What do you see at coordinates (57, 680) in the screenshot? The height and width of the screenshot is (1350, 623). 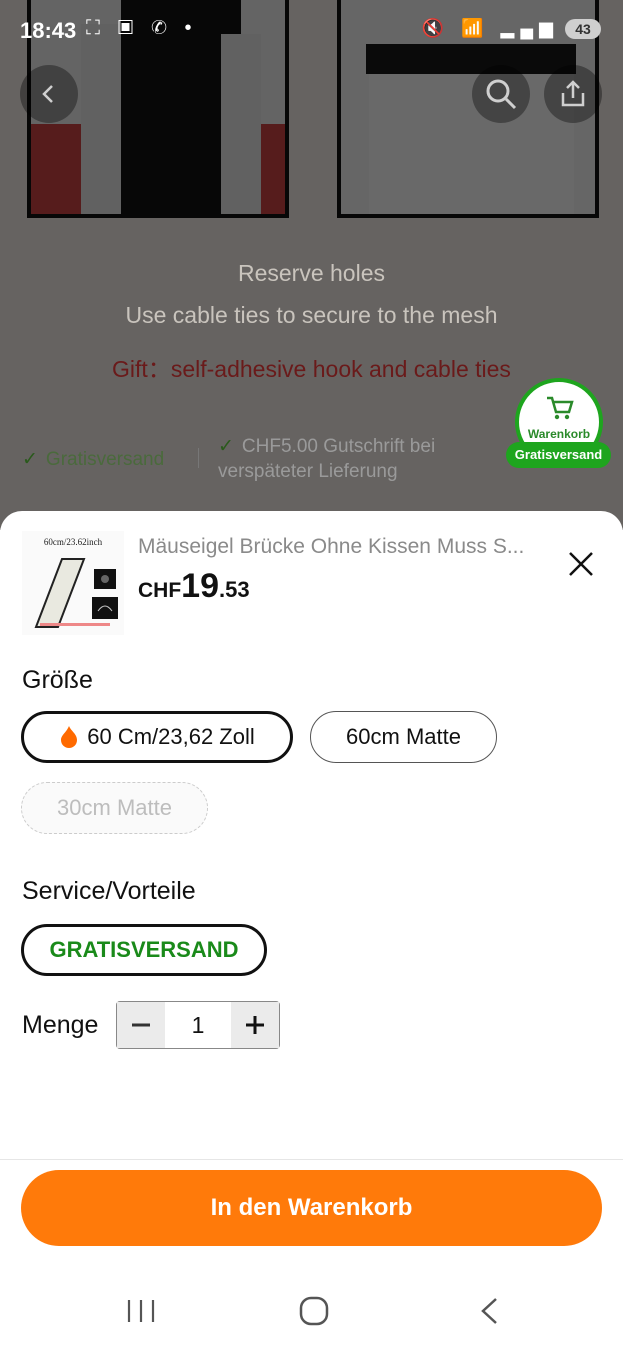 I see `size-heading: Größe` at bounding box center [57, 680].